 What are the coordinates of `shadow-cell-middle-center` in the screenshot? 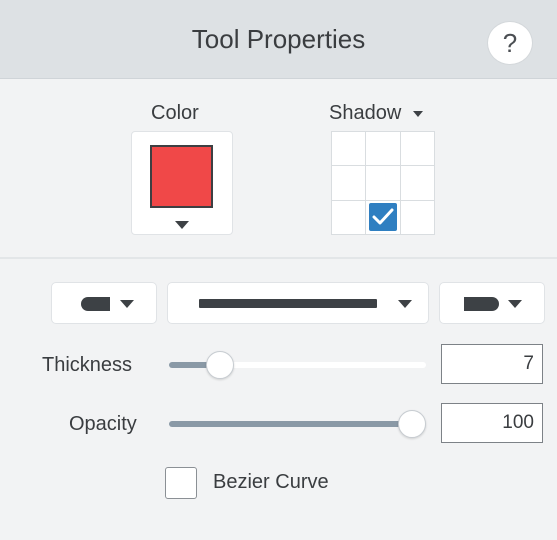 It's located at (383, 183).